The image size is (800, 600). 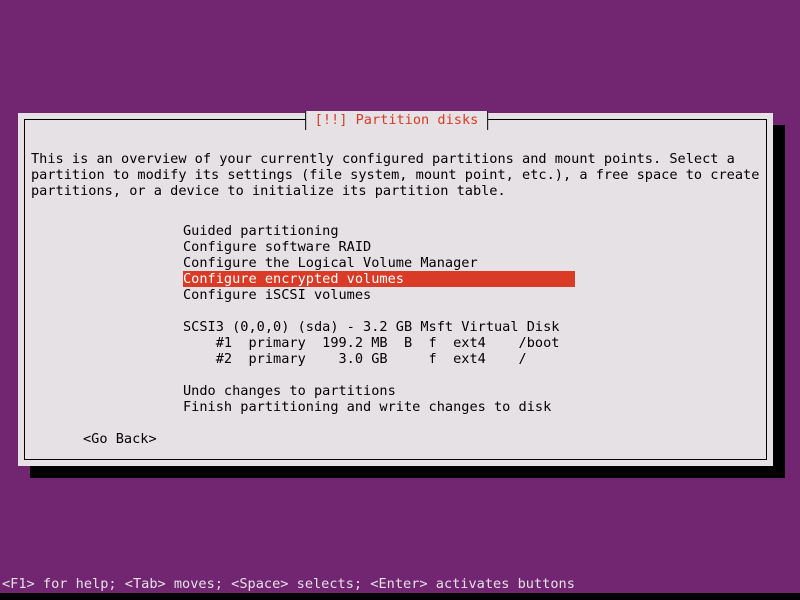 I want to click on go-back-button: <Go Back>, so click(x=120, y=439).